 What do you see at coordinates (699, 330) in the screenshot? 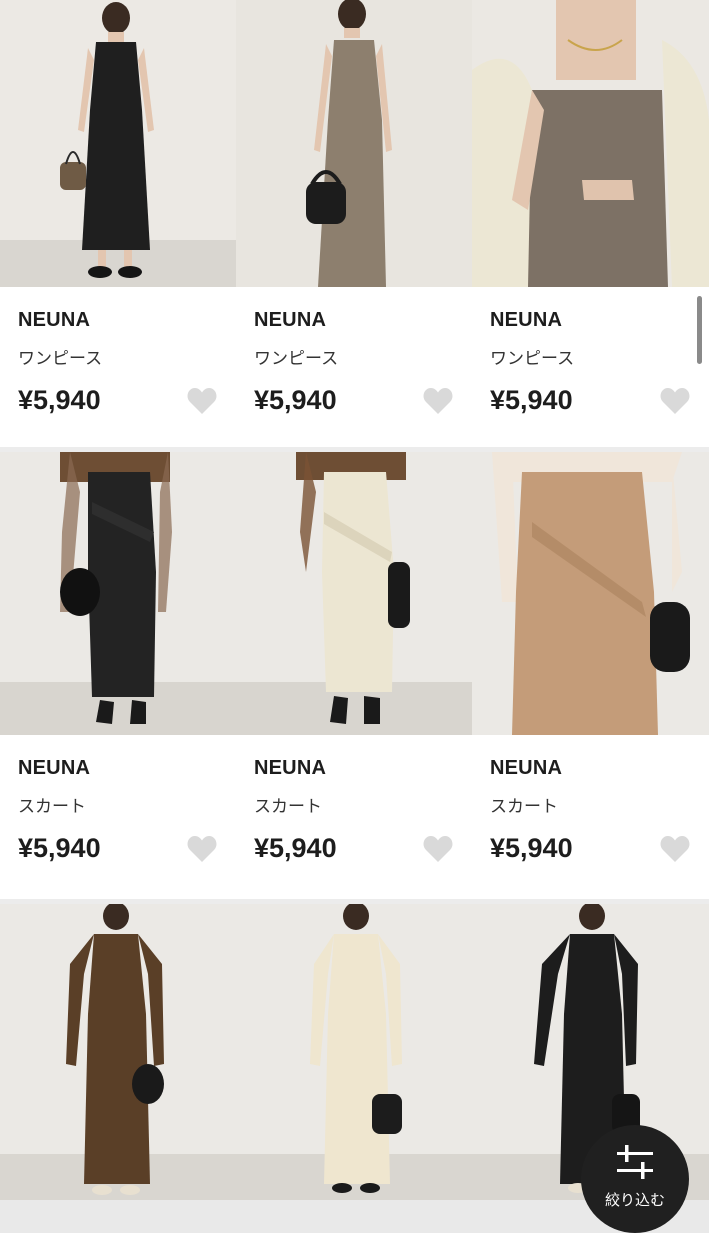
I see `scrollbar-thumb` at bounding box center [699, 330].